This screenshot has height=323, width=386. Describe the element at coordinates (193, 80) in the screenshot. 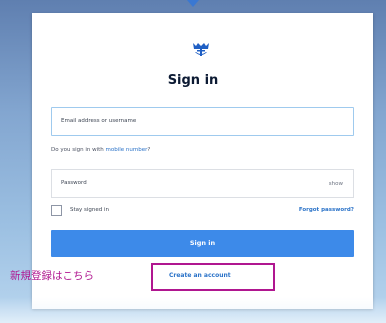

I see `page-title: Sign in` at that location.